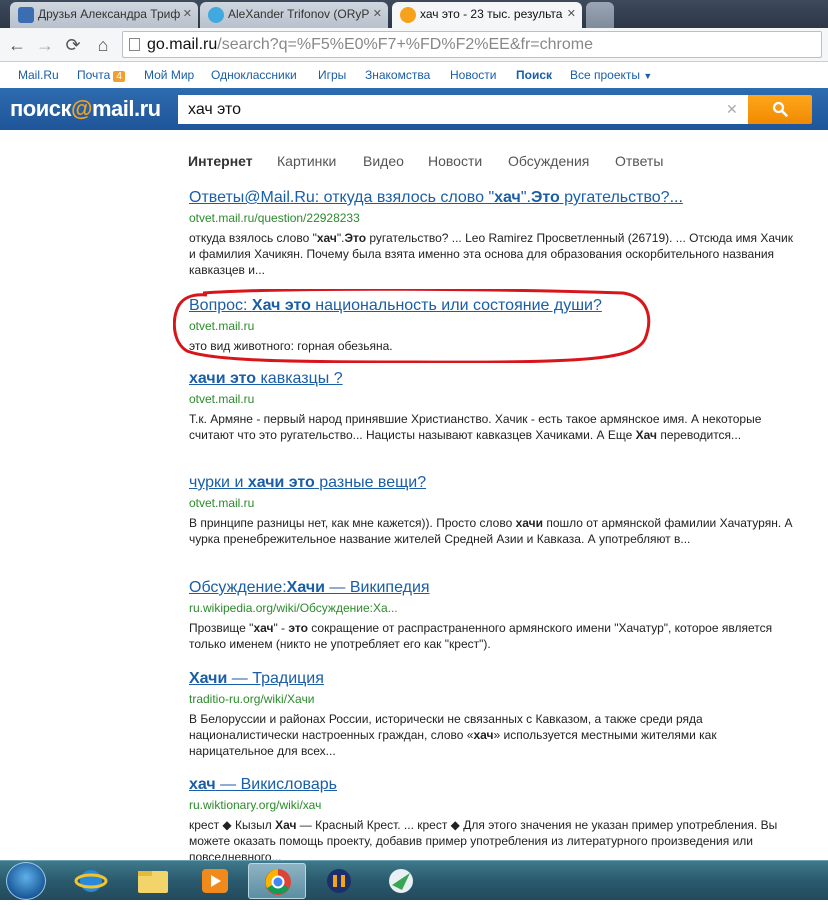 This screenshot has width=828, height=905. What do you see at coordinates (377, 587) in the screenshot?
I see `title-text: — Википедия` at bounding box center [377, 587].